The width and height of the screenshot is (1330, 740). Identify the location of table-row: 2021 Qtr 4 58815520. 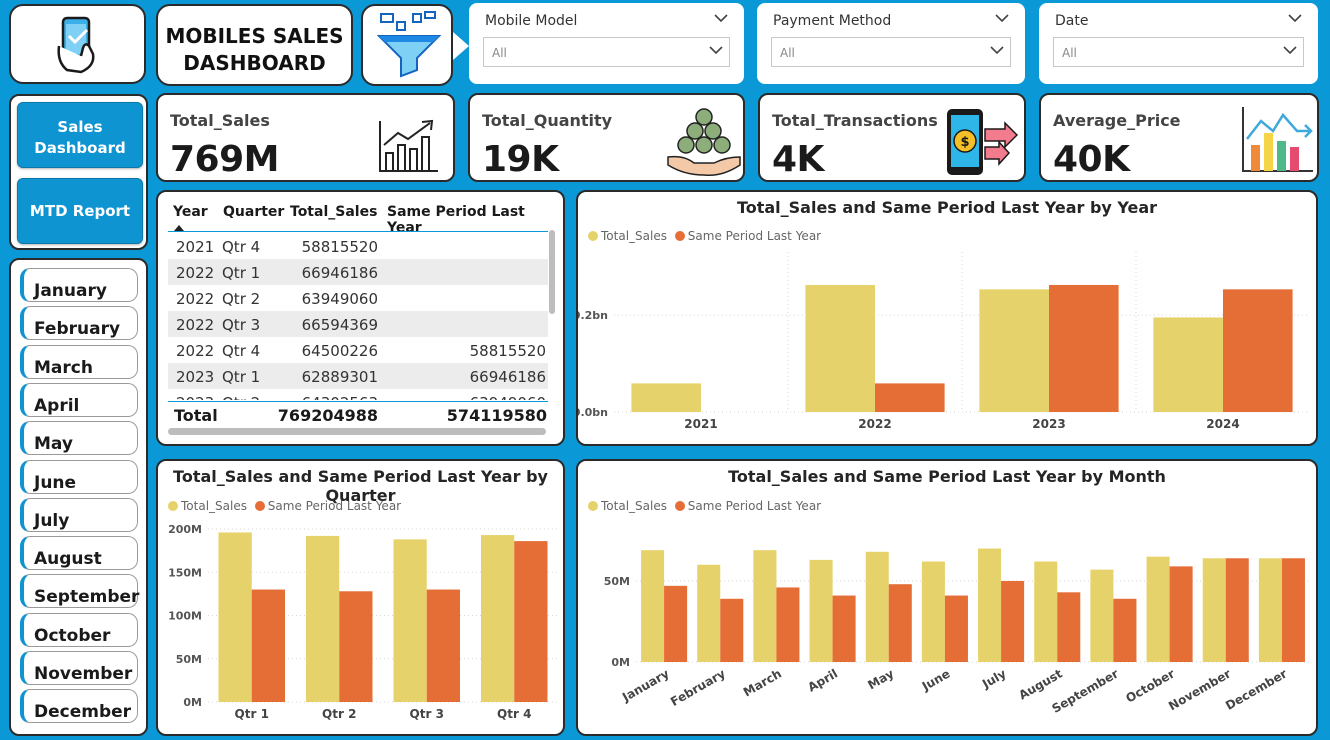
(358, 246).